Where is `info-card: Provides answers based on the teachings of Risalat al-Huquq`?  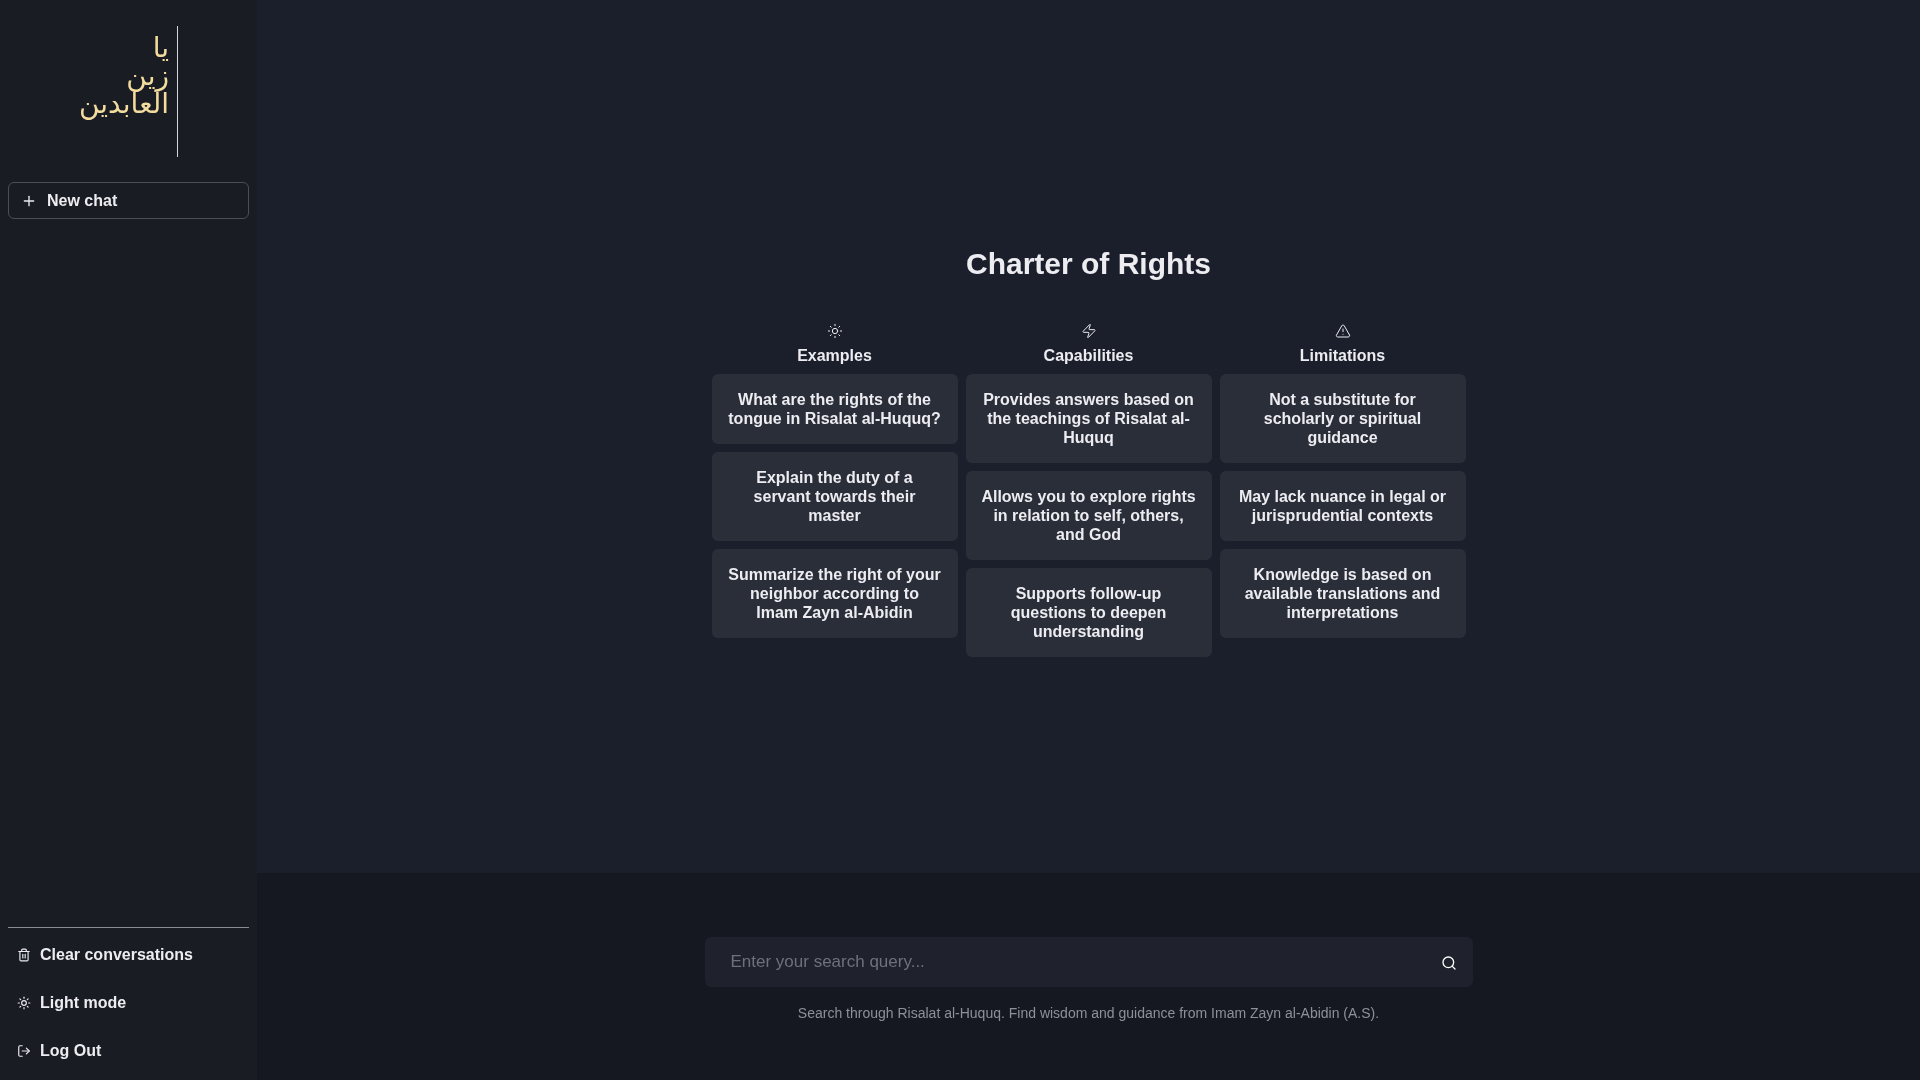
info-card: Provides answers based on the teachings of Risalat al-Huquq is located at coordinates (1088, 418).